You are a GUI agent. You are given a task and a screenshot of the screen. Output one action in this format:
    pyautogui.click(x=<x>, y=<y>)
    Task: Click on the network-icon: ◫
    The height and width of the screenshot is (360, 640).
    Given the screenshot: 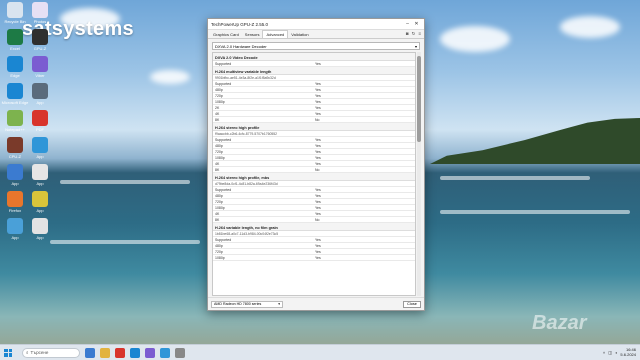 What is the action you would take?
    pyautogui.click(x=610, y=352)
    